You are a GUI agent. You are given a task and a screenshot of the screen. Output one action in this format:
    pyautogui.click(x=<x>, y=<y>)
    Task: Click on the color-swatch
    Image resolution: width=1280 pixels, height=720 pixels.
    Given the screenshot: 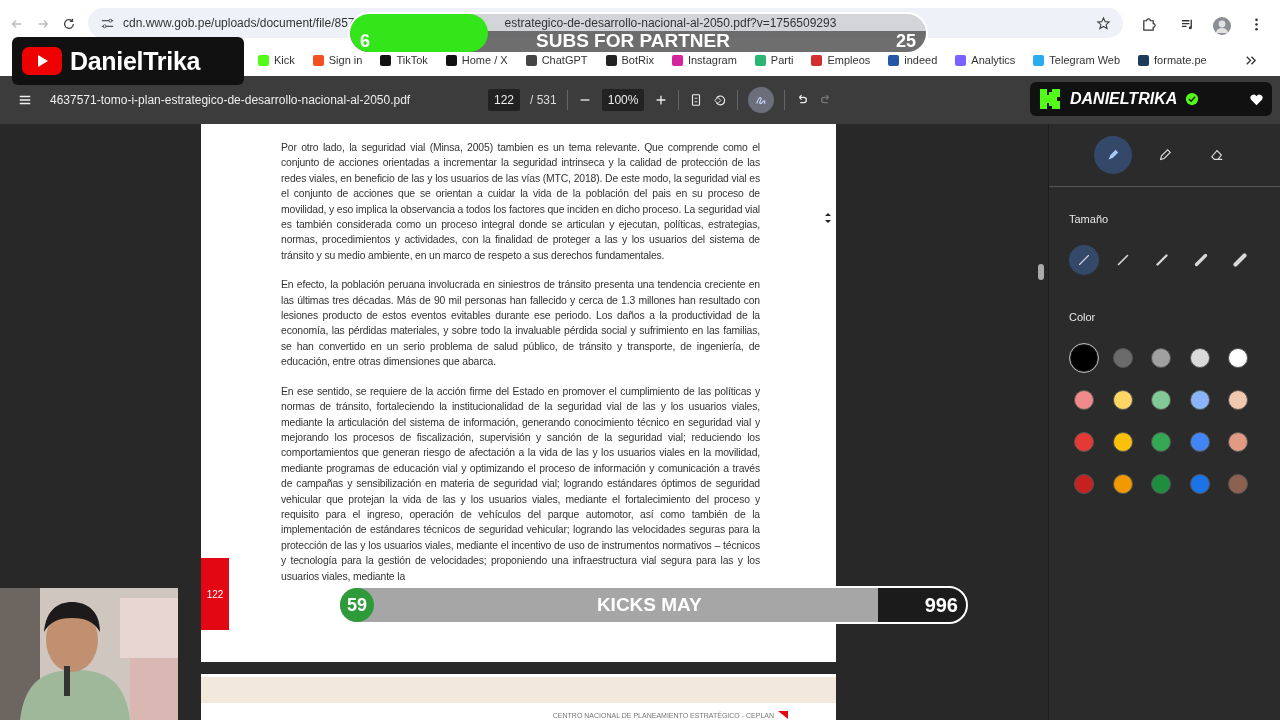 What is the action you would take?
    pyautogui.click(x=1084, y=358)
    